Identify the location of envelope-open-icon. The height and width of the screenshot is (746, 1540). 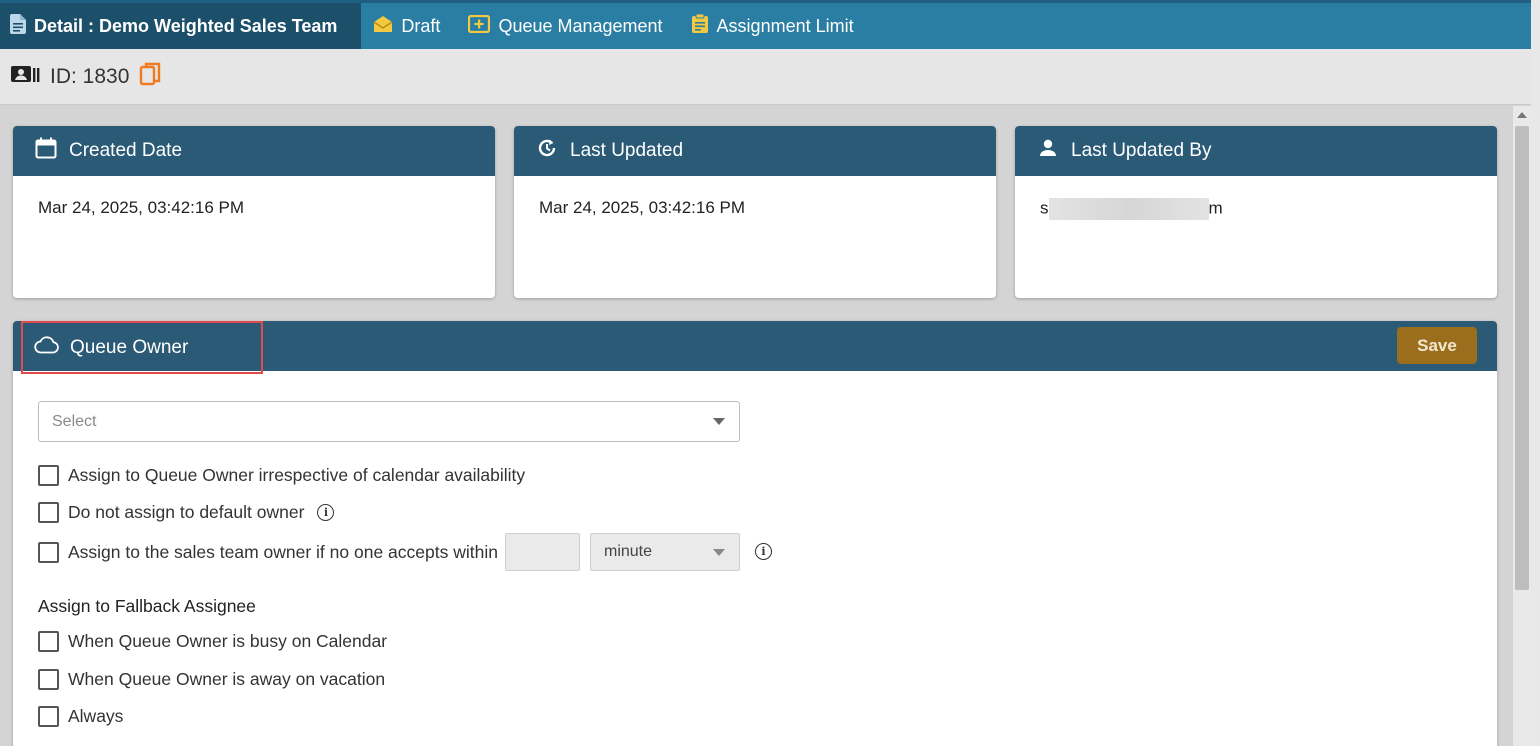
(383, 26).